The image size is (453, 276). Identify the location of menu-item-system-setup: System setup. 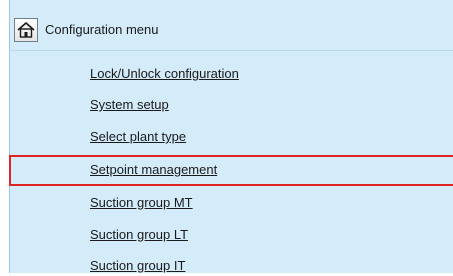
(129, 106).